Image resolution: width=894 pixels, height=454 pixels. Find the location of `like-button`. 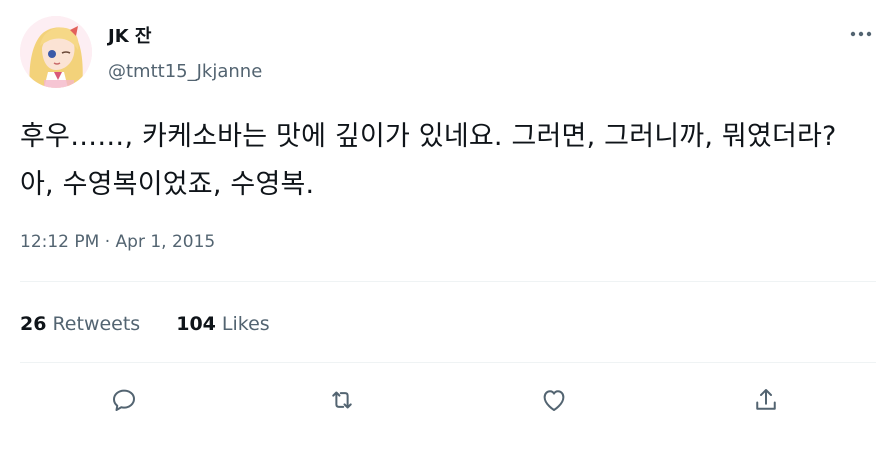

like-button is located at coordinates (554, 400).